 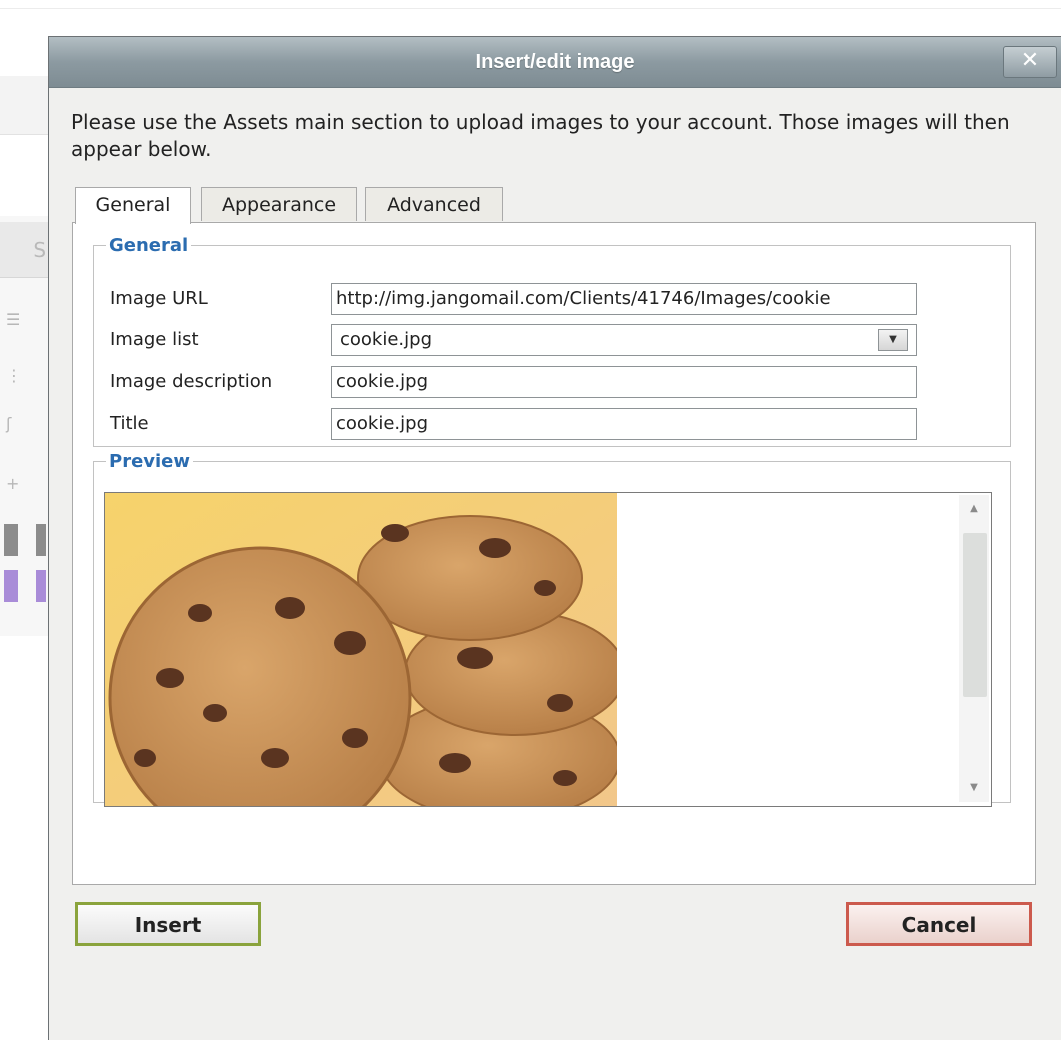 What do you see at coordinates (624, 424) in the screenshot?
I see `title-input: cookie.jpg` at bounding box center [624, 424].